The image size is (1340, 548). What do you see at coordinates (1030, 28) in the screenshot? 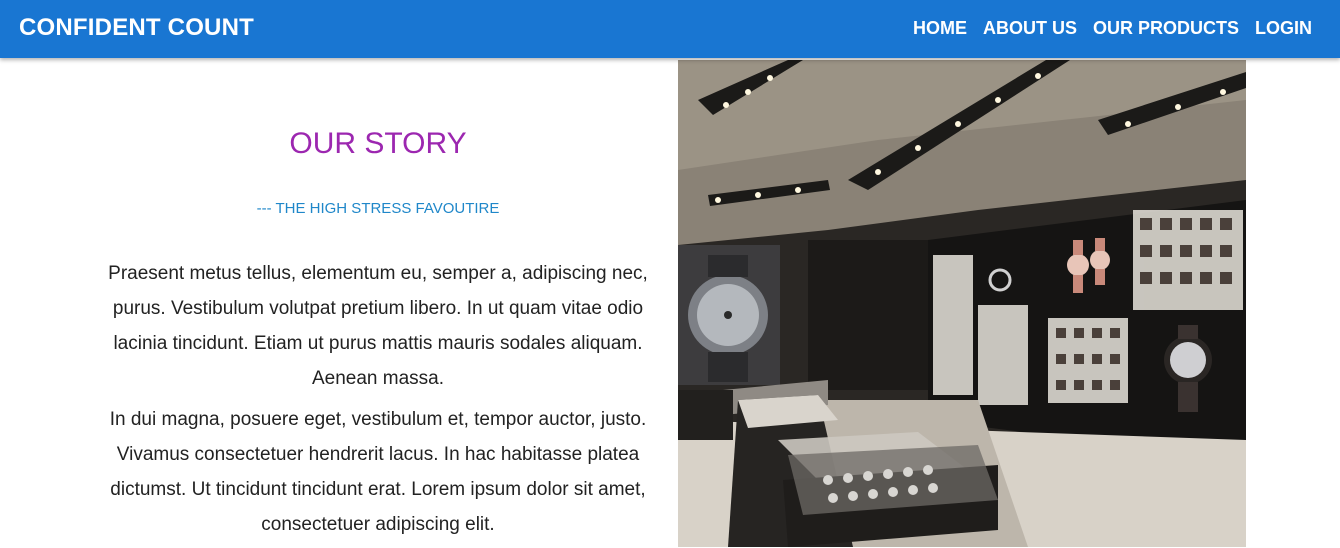
I see `nav-about-us-link: ABOUT US` at bounding box center [1030, 28].